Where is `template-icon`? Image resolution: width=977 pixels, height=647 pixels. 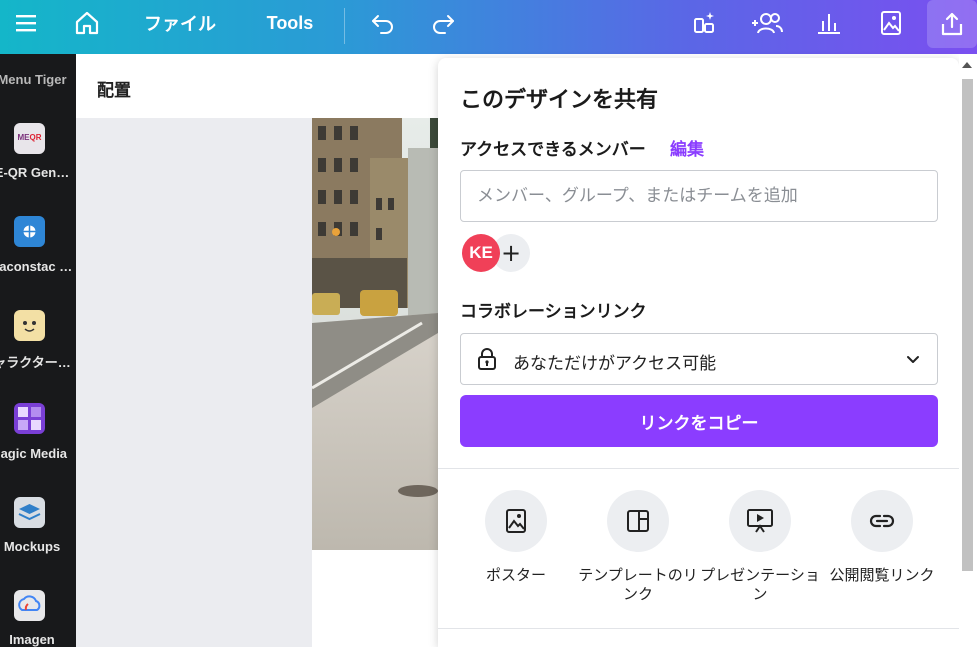 template-icon is located at coordinates (638, 521).